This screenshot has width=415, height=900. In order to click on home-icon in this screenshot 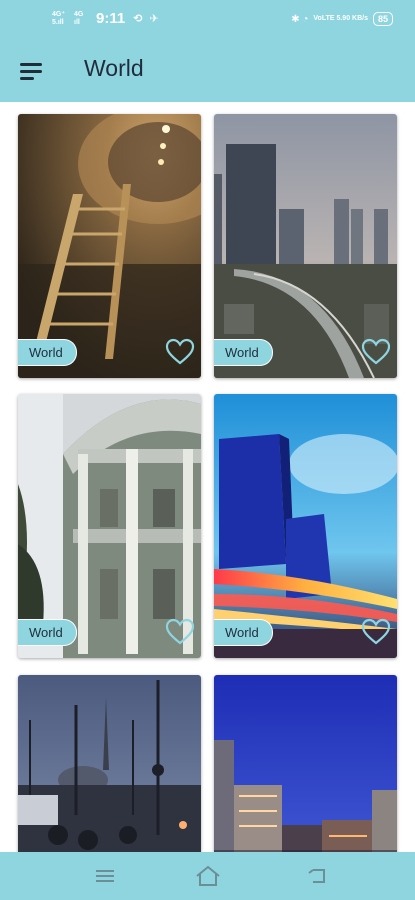, I will do `click(208, 876)`.